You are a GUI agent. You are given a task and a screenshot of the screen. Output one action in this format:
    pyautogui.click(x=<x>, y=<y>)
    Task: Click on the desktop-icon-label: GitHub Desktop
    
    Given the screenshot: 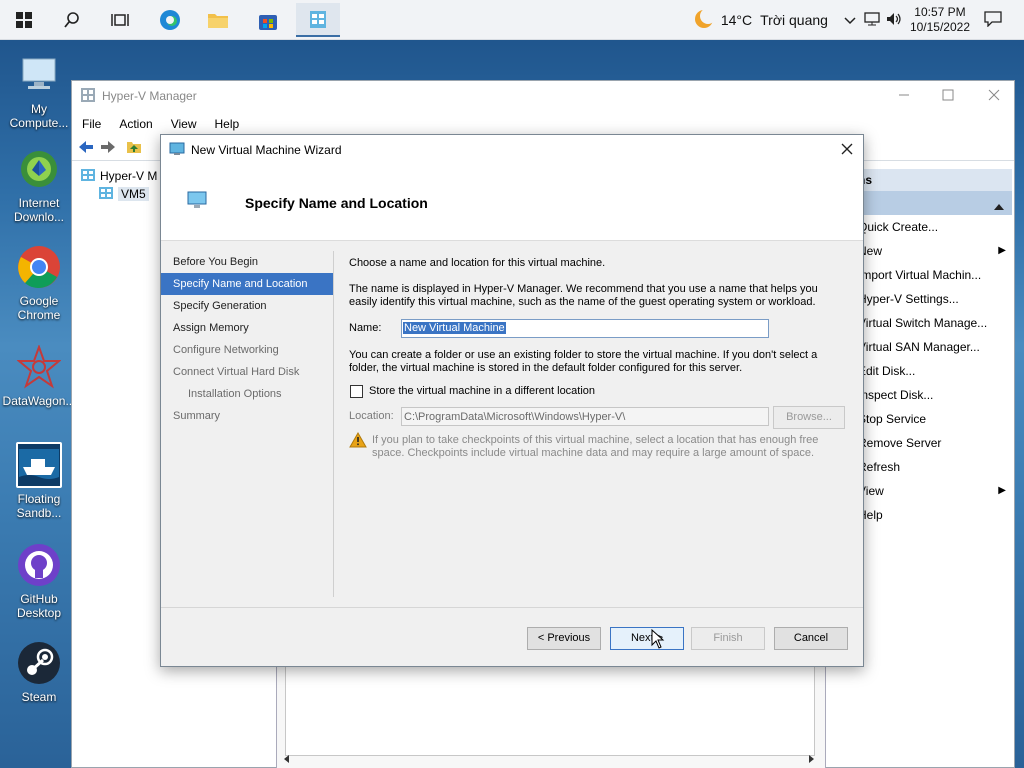 What is the action you would take?
    pyautogui.click(x=39, y=606)
    